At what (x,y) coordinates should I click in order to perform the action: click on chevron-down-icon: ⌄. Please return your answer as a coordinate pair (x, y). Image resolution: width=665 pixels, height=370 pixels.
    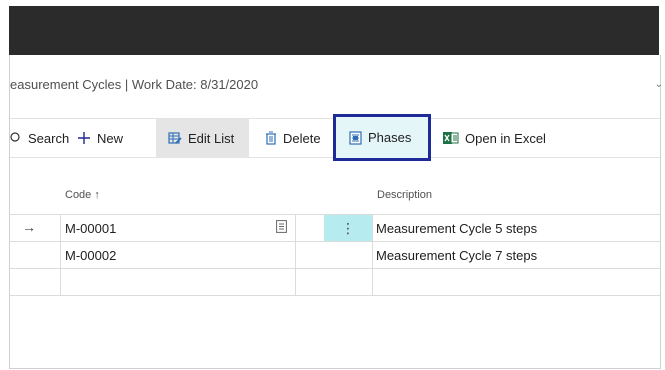
    Looking at the image, I should click on (659, 84).